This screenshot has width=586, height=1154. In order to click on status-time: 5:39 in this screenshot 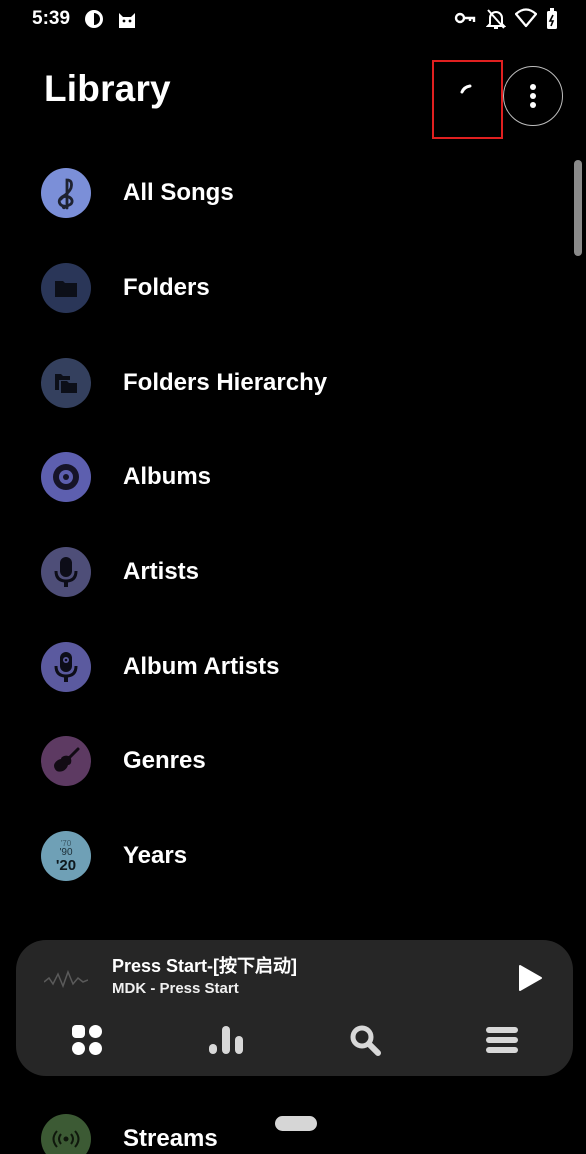, I will do `click(51, 18)`.